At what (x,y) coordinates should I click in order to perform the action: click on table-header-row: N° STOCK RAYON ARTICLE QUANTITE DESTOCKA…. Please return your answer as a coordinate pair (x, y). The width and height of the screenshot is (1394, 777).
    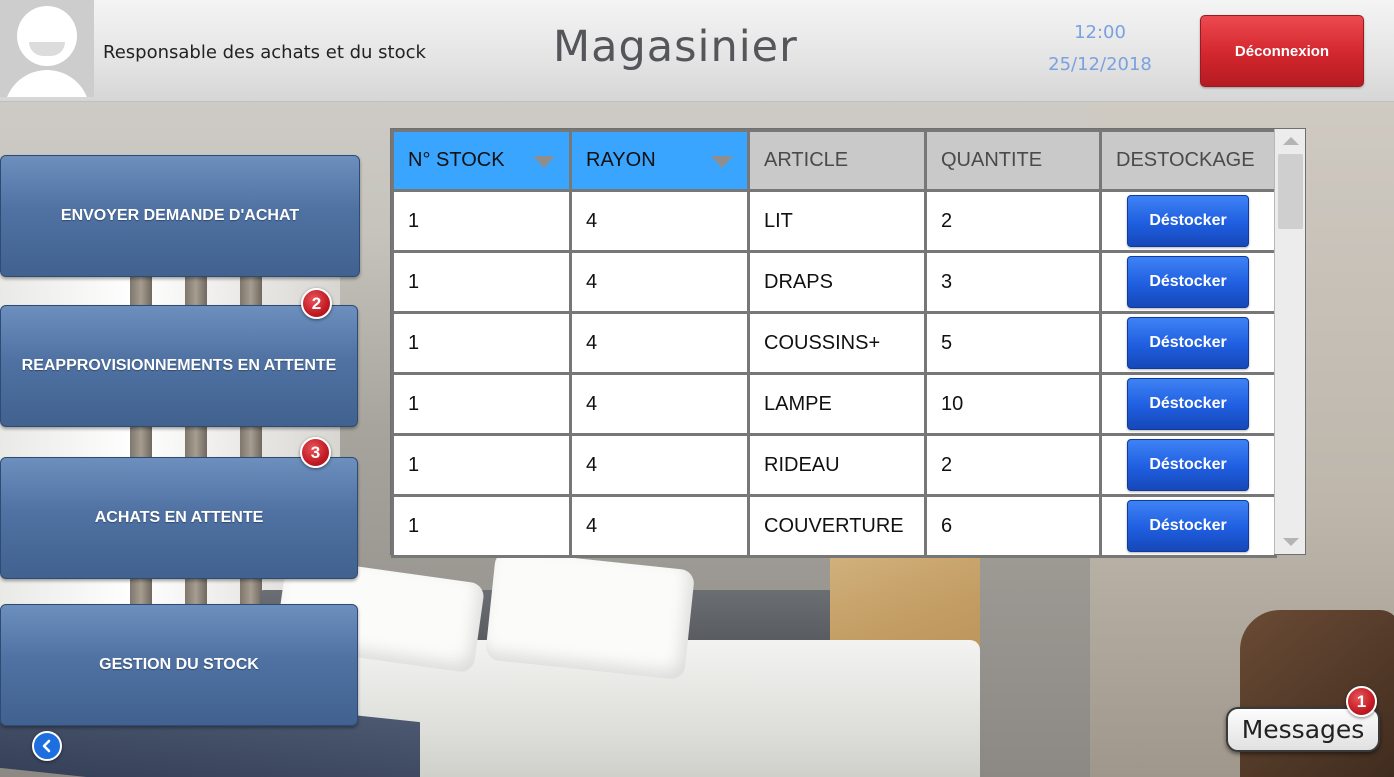
    Looking at the image, I should click on (834, 160).